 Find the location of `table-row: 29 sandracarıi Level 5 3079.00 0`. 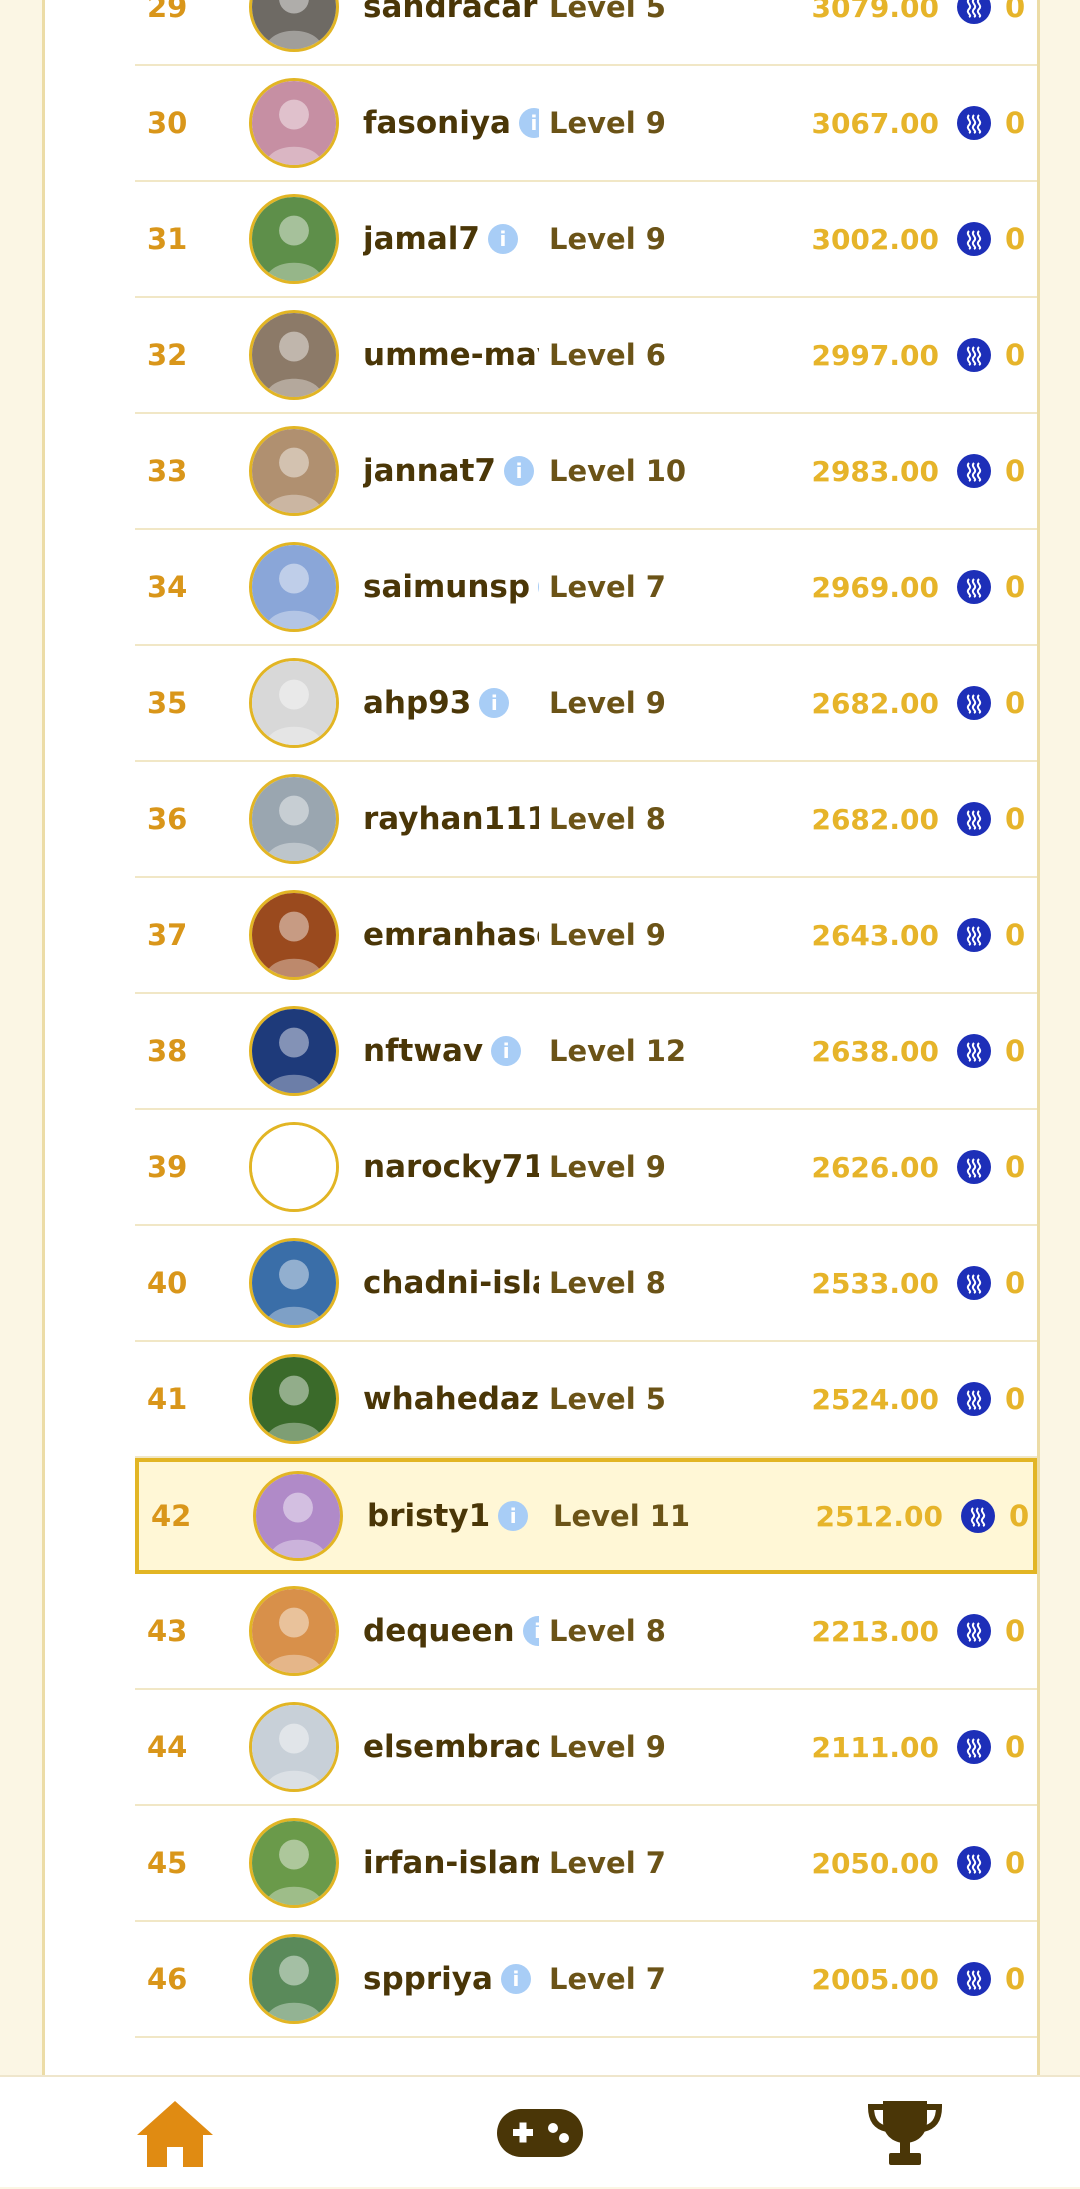

table-row: 29 sandracarıi Level 5 3079.00 0 is located at coordinates (586, 33).